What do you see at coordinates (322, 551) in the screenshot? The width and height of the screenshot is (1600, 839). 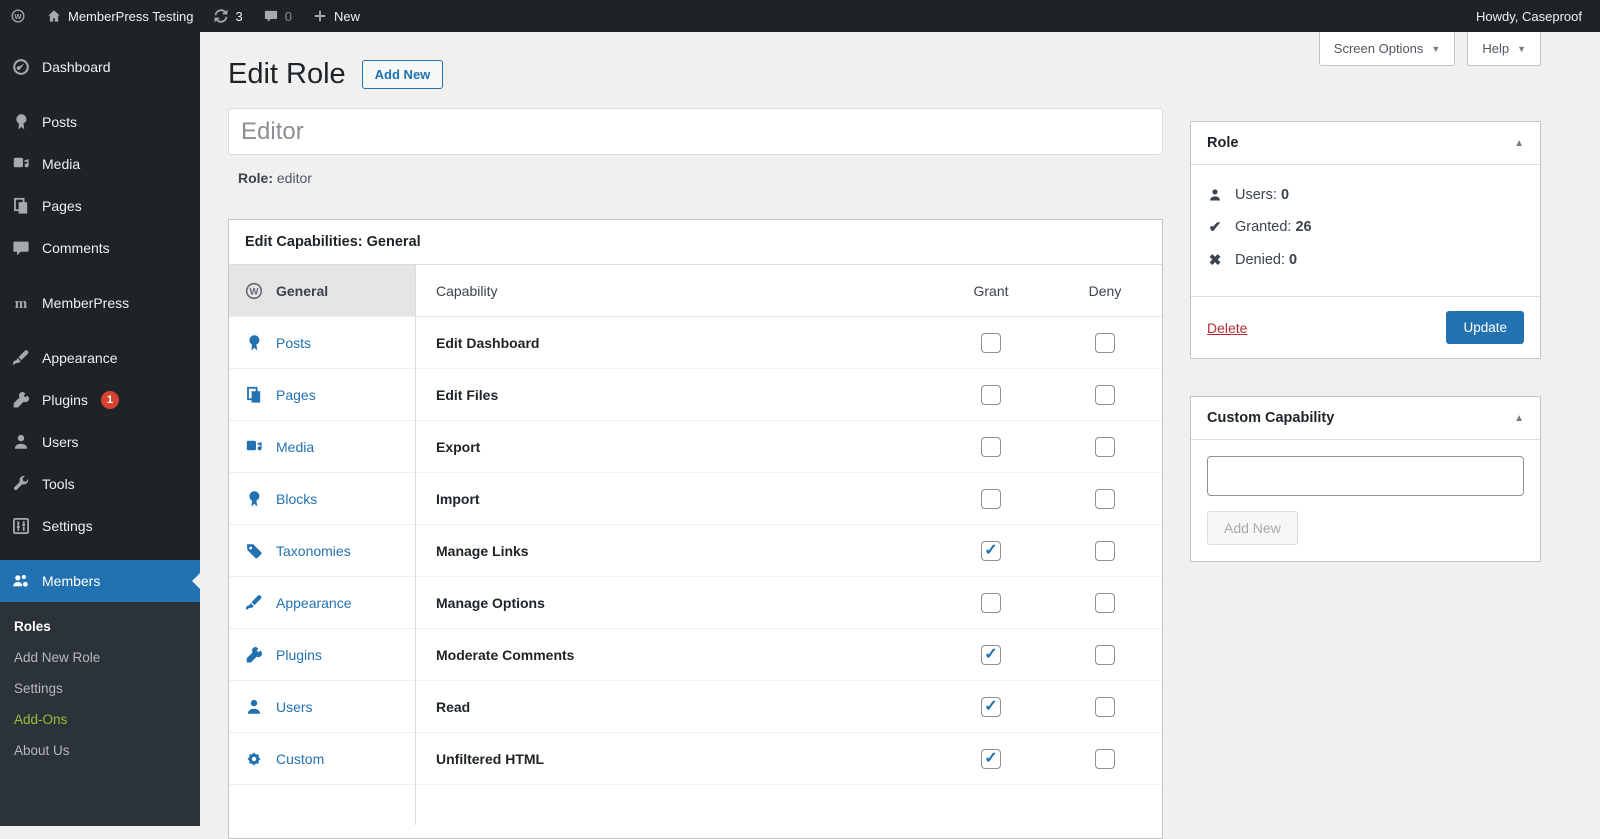 I see `tab-taxonomies: Taxonomies` at bounding box center [322, 551].